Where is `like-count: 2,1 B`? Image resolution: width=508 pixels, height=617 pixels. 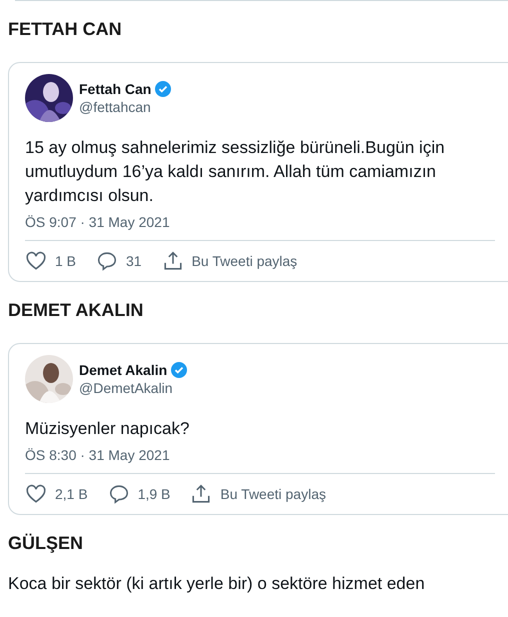 like-count: 2,1 B is located at coordinates (71, 494).